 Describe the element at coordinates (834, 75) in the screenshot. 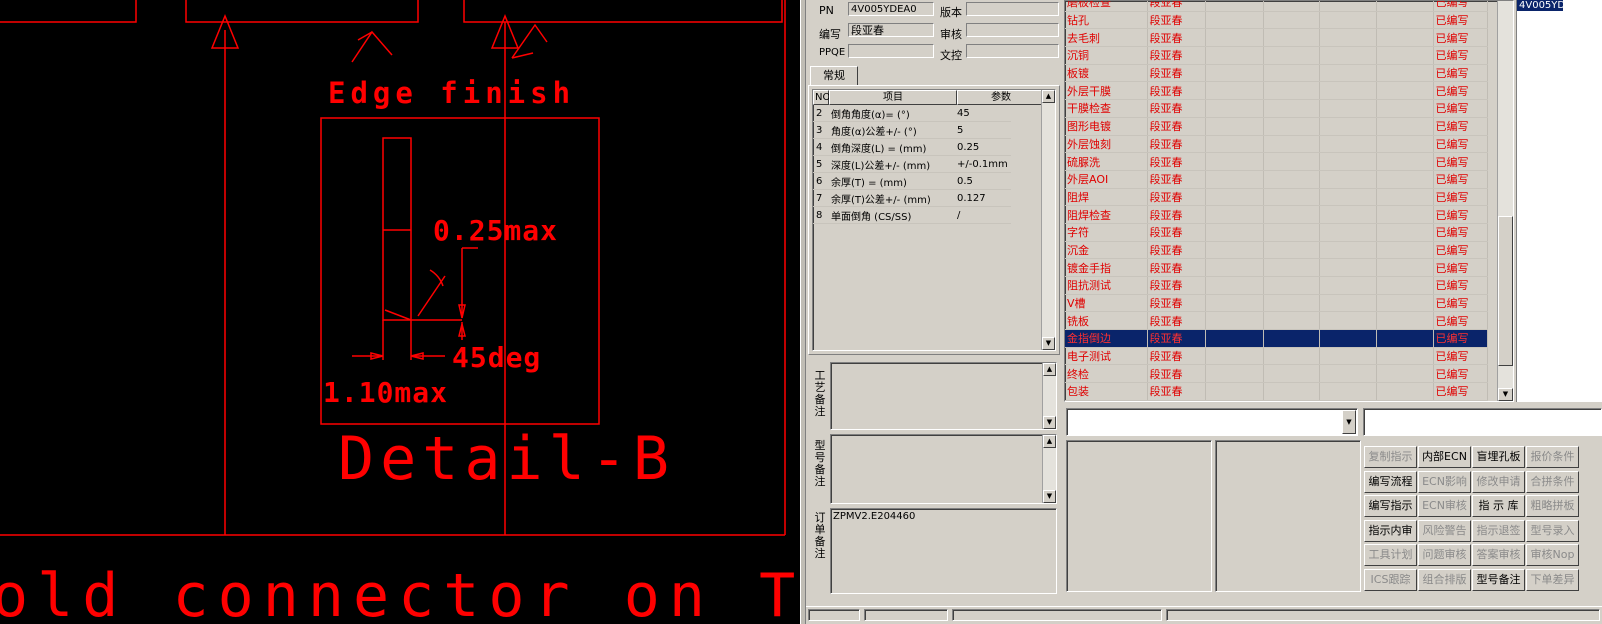

I see `tab-general: 常规` at that location.